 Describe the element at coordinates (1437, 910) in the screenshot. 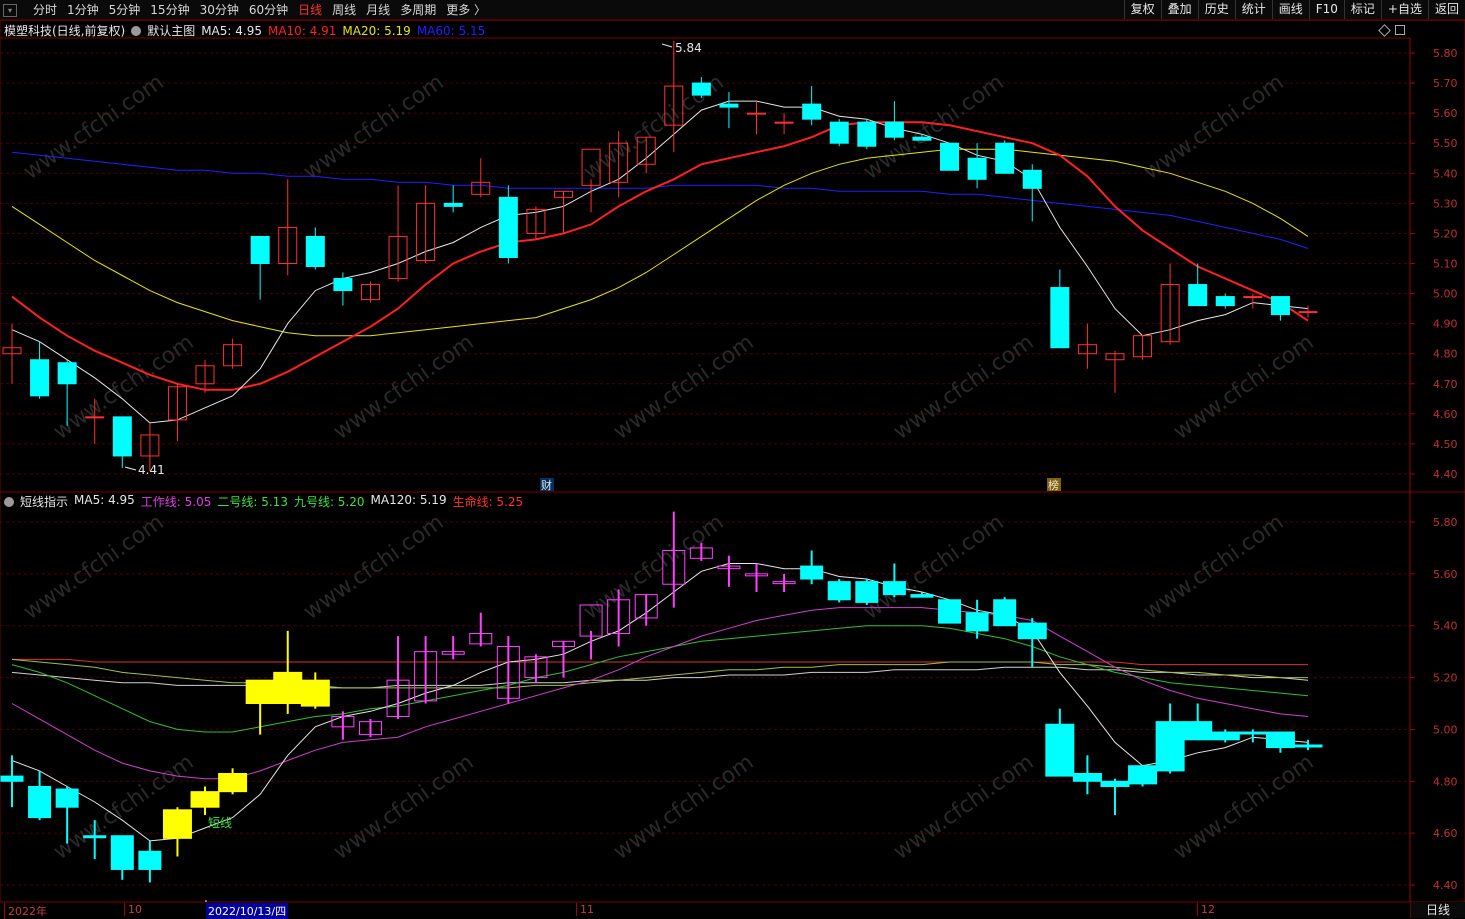

I see `period-indicator: 日线` at that location.